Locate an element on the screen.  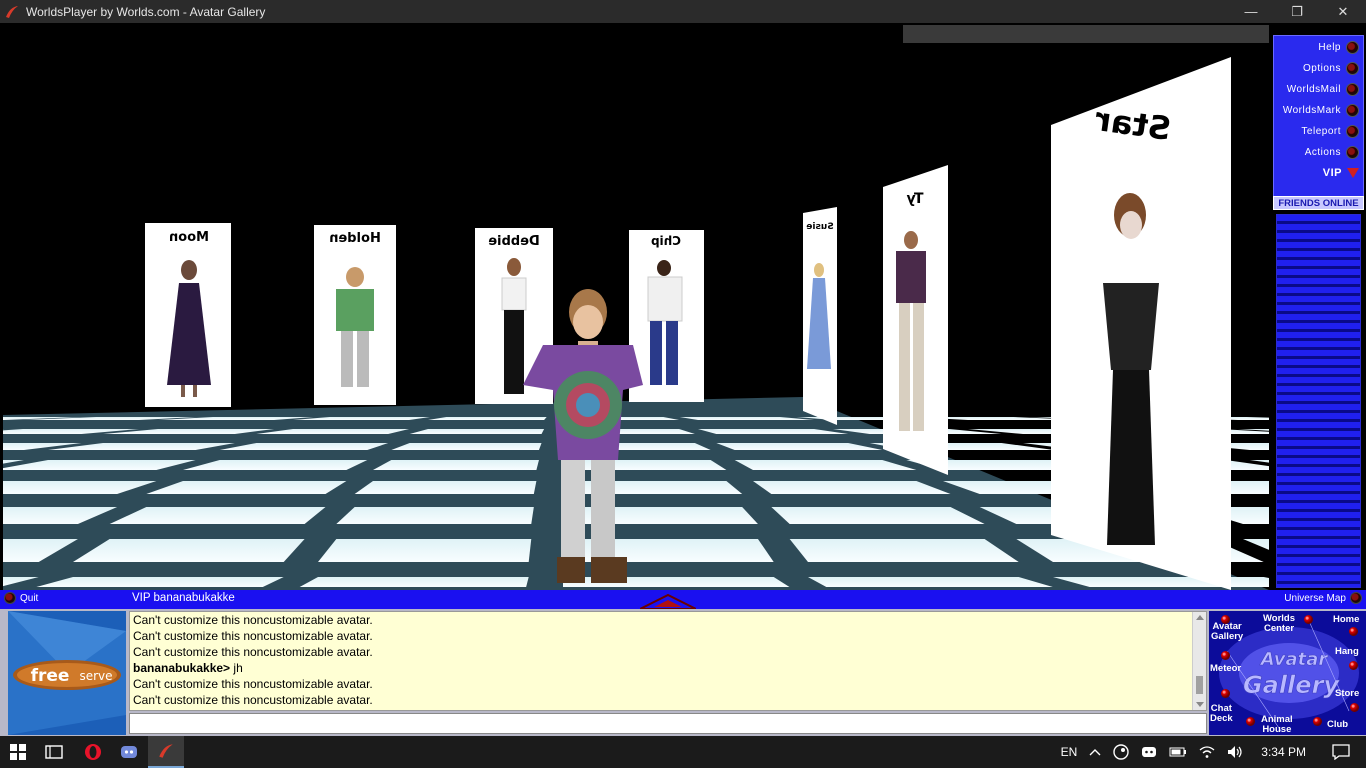
windows-logo-icon is located at coordinates (18, 752).